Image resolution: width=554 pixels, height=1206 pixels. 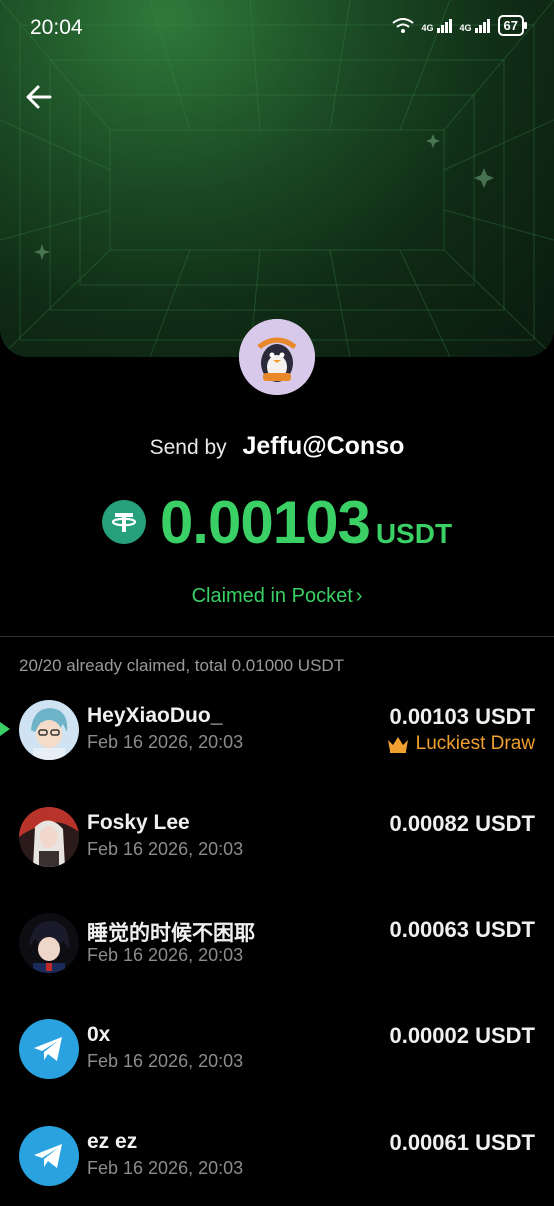 What do you see at coordinates (359, 596) in the screenshot?
I see `chevron-right-icon: ›` at bounding box center [359, 596].